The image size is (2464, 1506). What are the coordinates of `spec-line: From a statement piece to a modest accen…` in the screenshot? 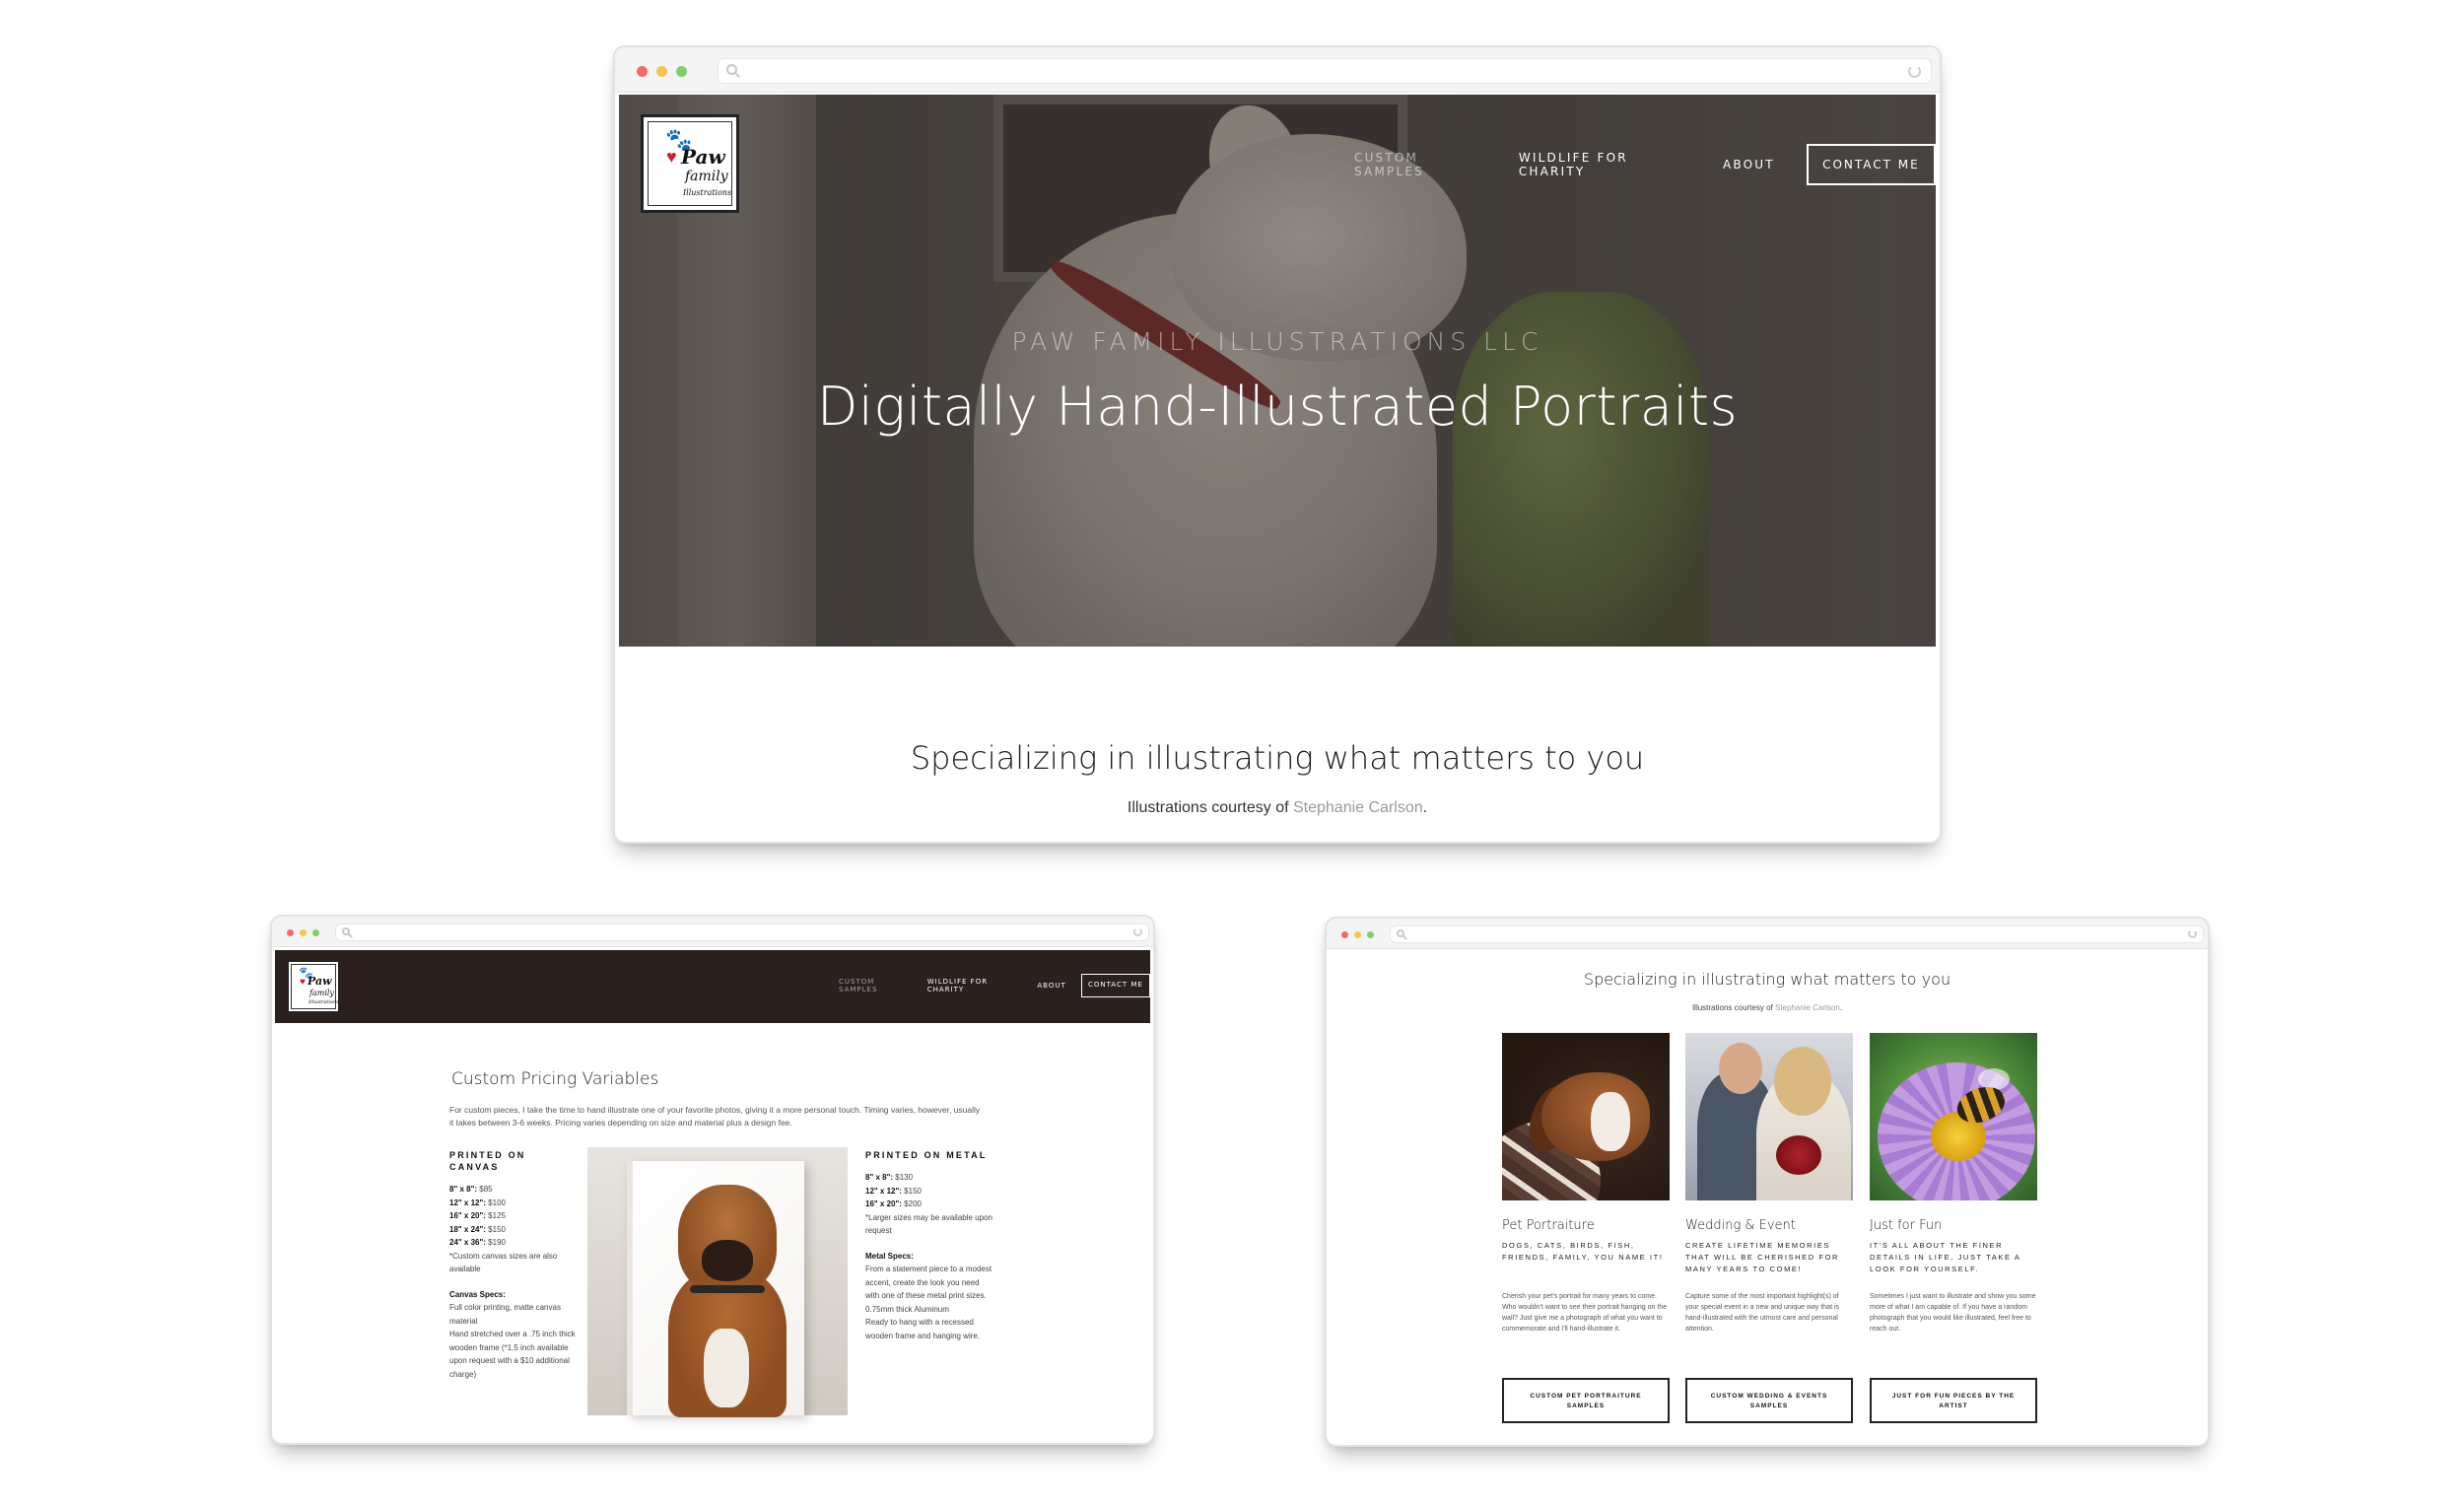 It's located at (928, 1282).